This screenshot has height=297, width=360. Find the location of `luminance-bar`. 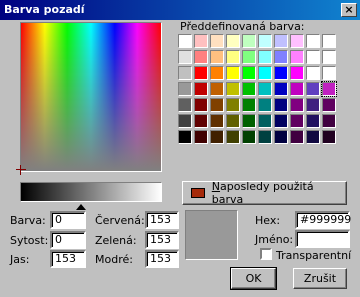

luminance-bar is located at coordinates (91, 192).